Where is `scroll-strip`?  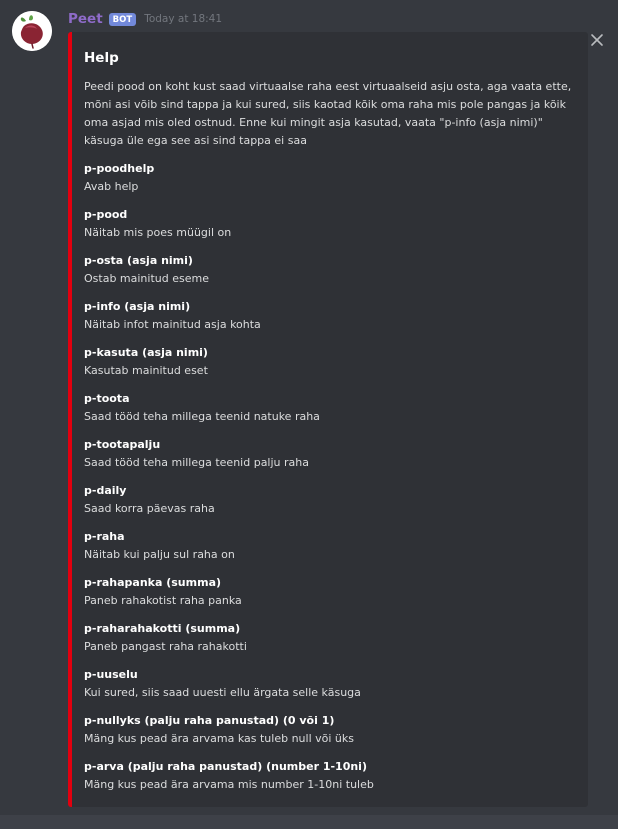 scroll-strip is located at coordinates (309, 822).